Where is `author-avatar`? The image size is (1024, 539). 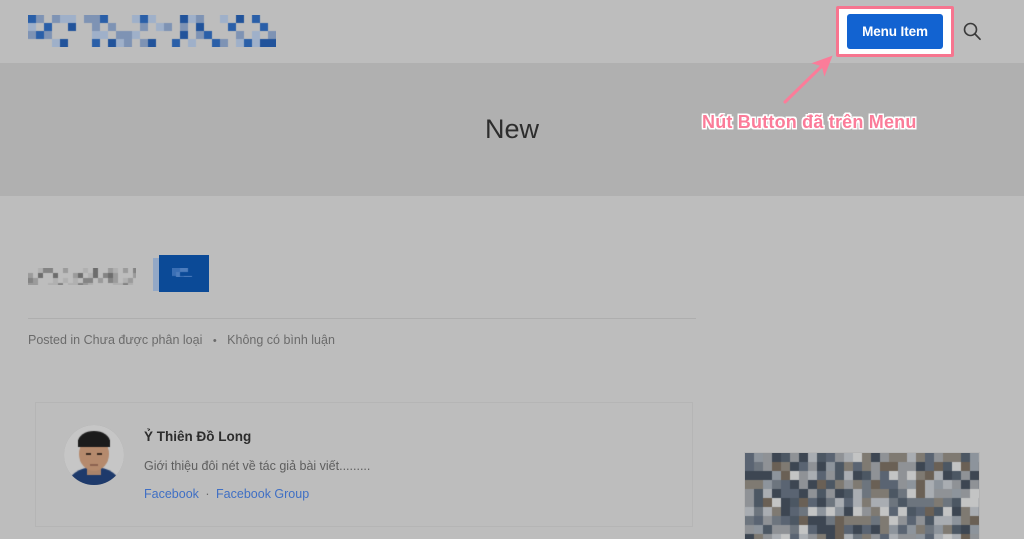 author-avatar is located at coordinates (94, 455).